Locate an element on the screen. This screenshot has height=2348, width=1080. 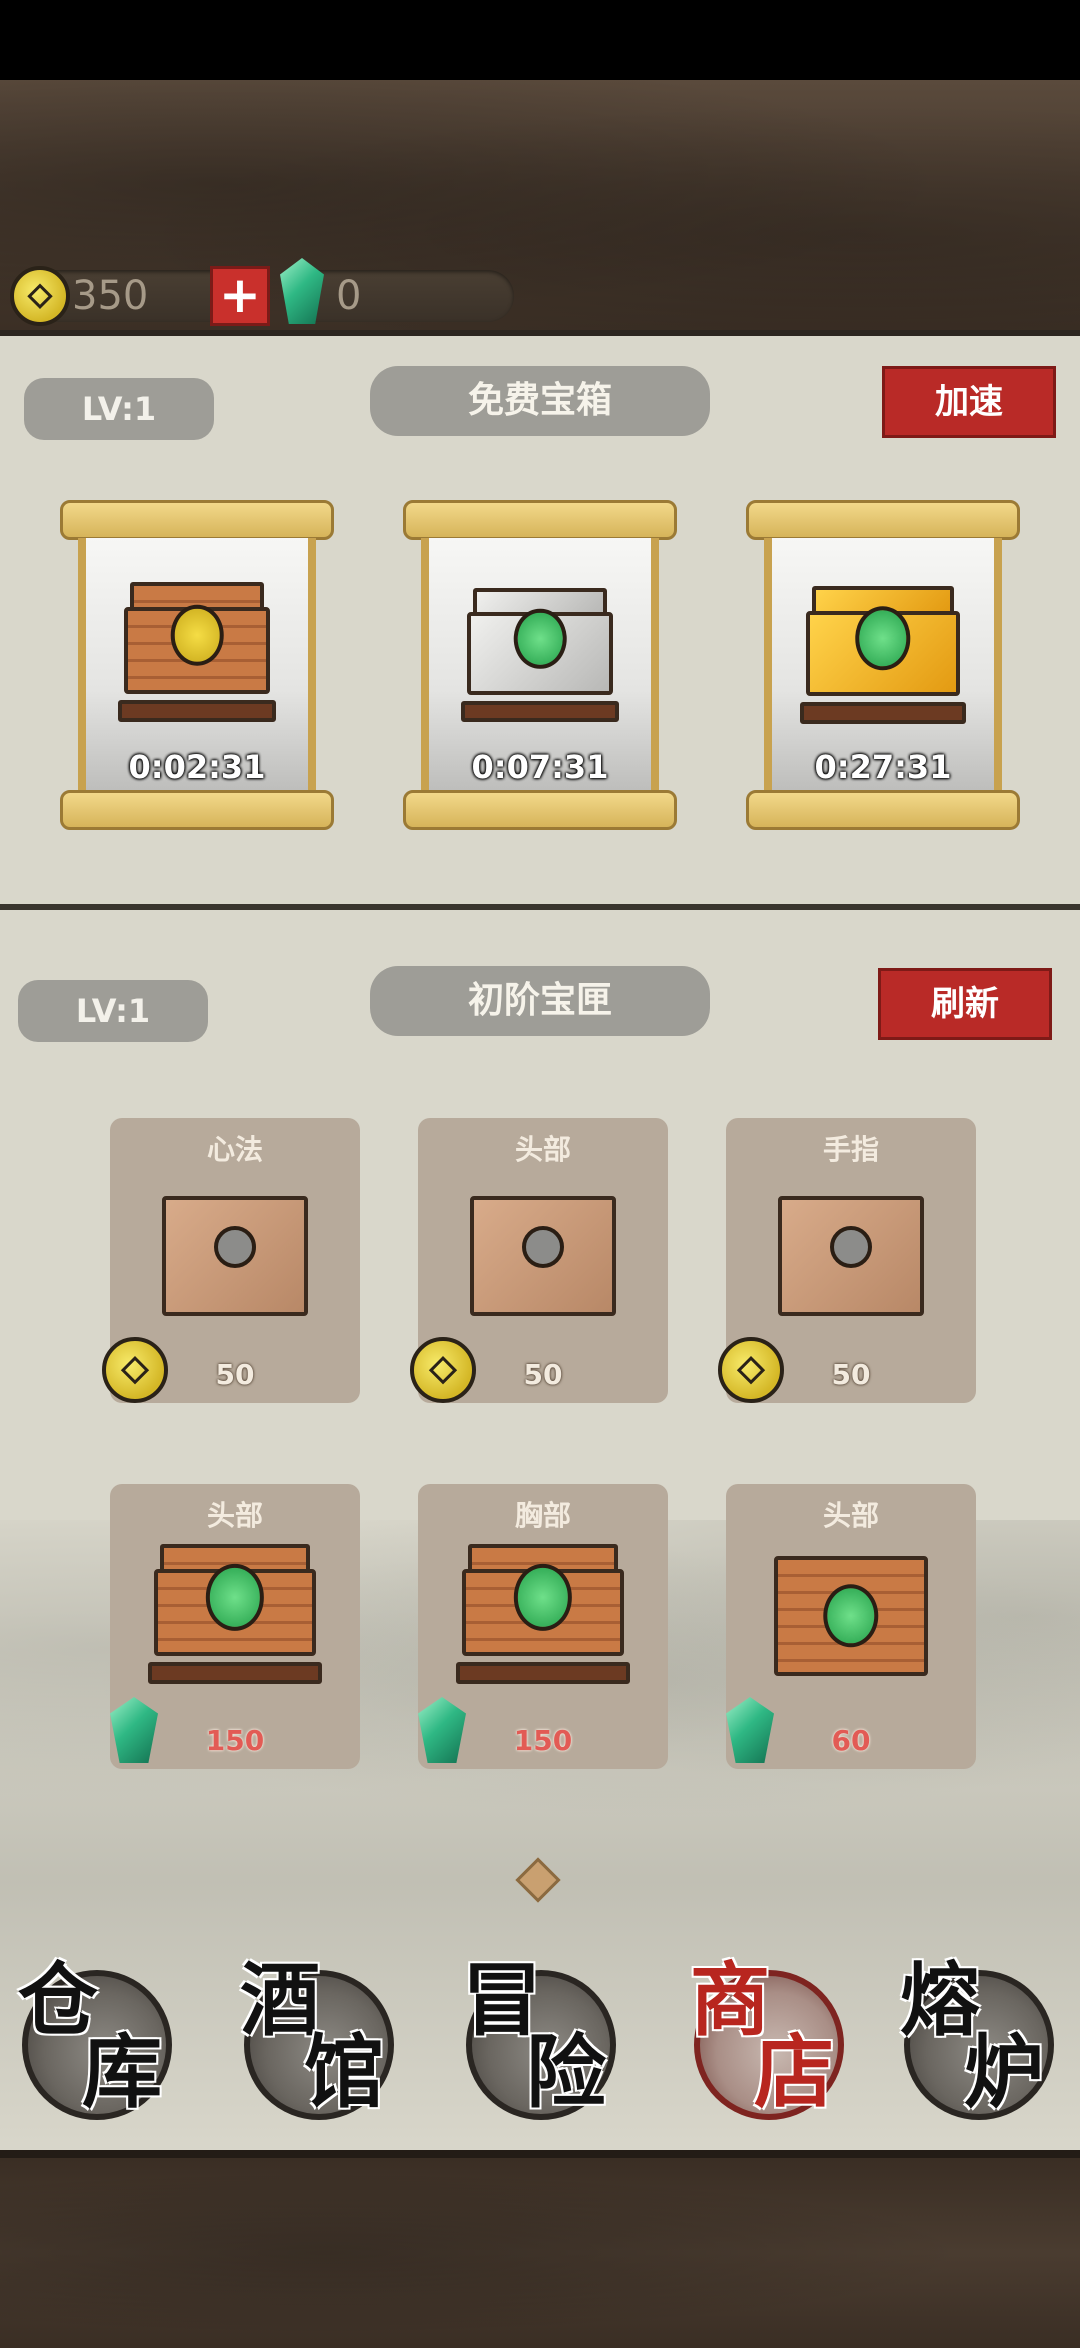
plus-icon: + is located at coordinates (240, 295).